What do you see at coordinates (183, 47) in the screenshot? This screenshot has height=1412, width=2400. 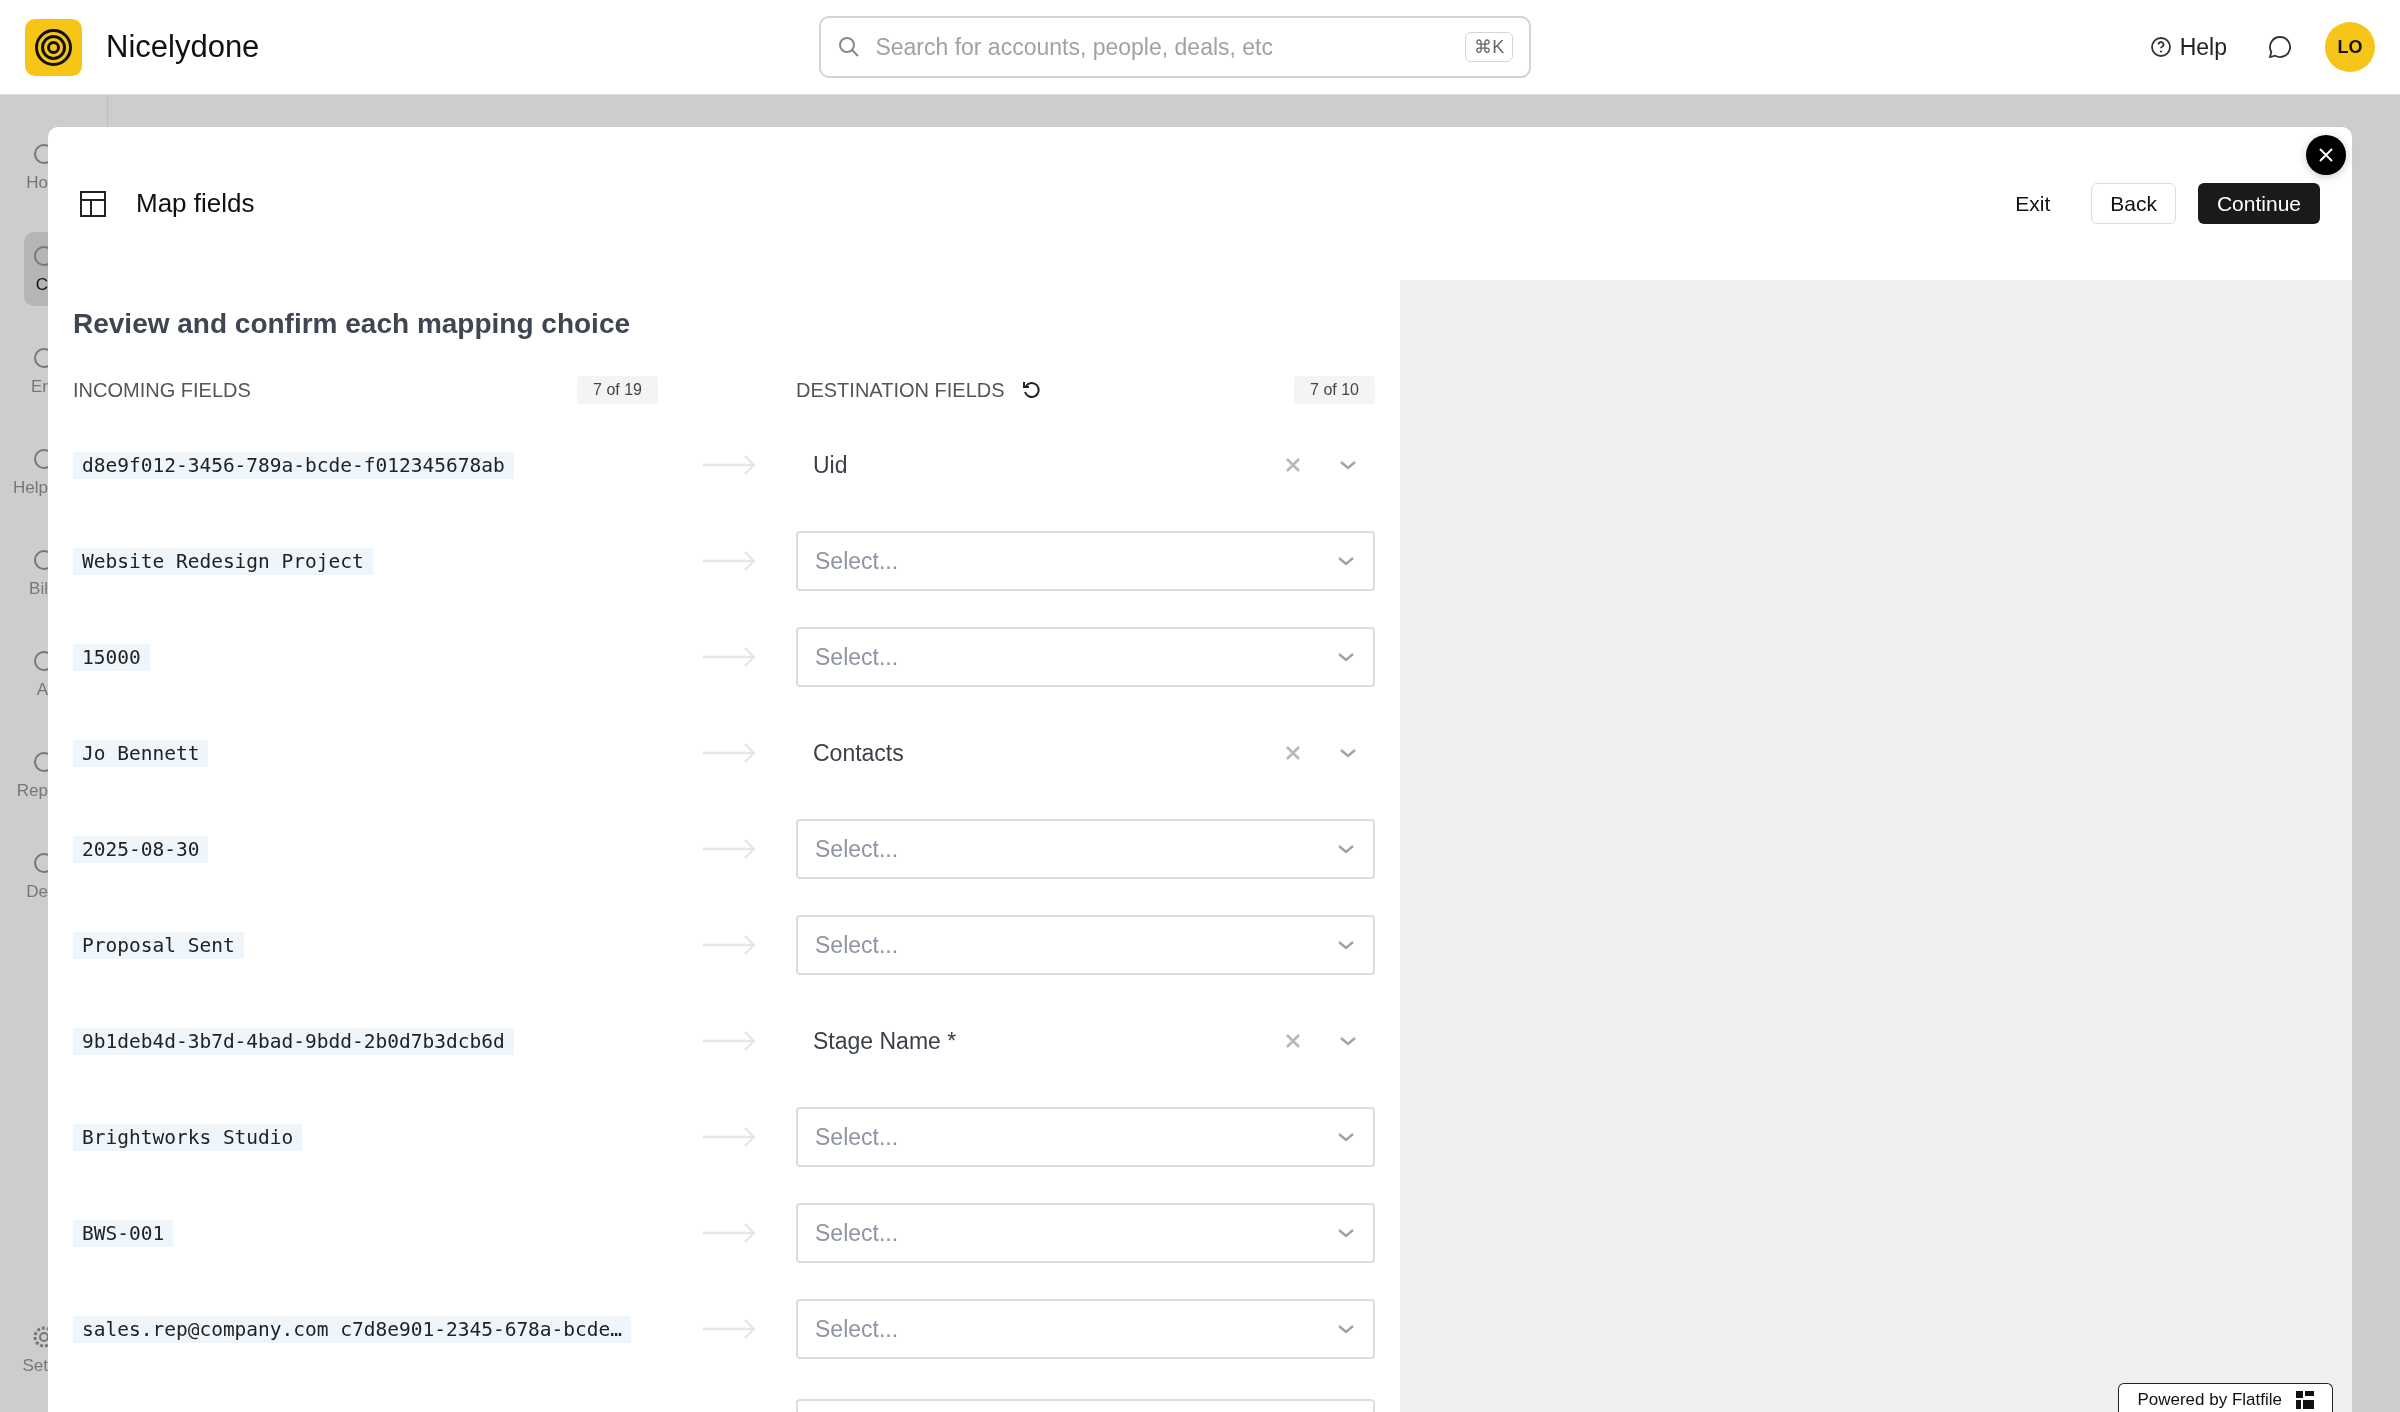 I see `app-name: Nicelydone` at bounding box center [183, 47].